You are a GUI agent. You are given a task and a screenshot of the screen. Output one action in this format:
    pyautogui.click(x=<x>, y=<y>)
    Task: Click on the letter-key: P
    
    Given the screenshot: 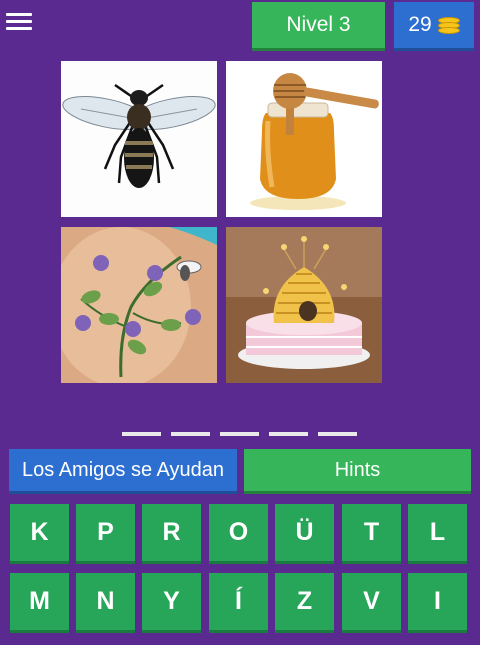 What is the action you would take?
    pyautogui.click(x=105, y=532)
    